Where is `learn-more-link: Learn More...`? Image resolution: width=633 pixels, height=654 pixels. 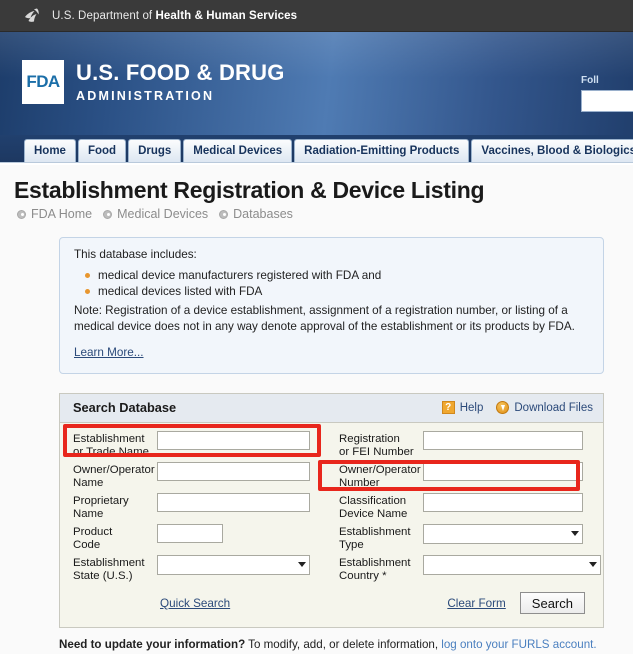
learn-more-link: Learn More... is located at coordinates (109, 353).